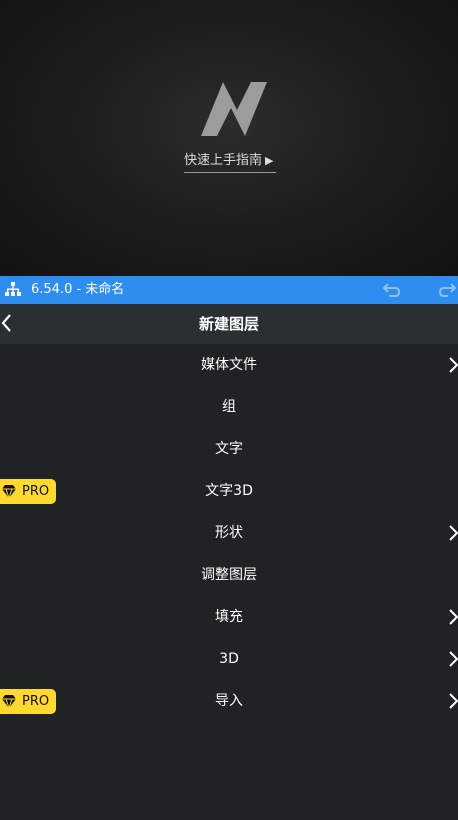 The image size is (458, 820). I want to click on menu-item-label: 组, so click(229, 407).